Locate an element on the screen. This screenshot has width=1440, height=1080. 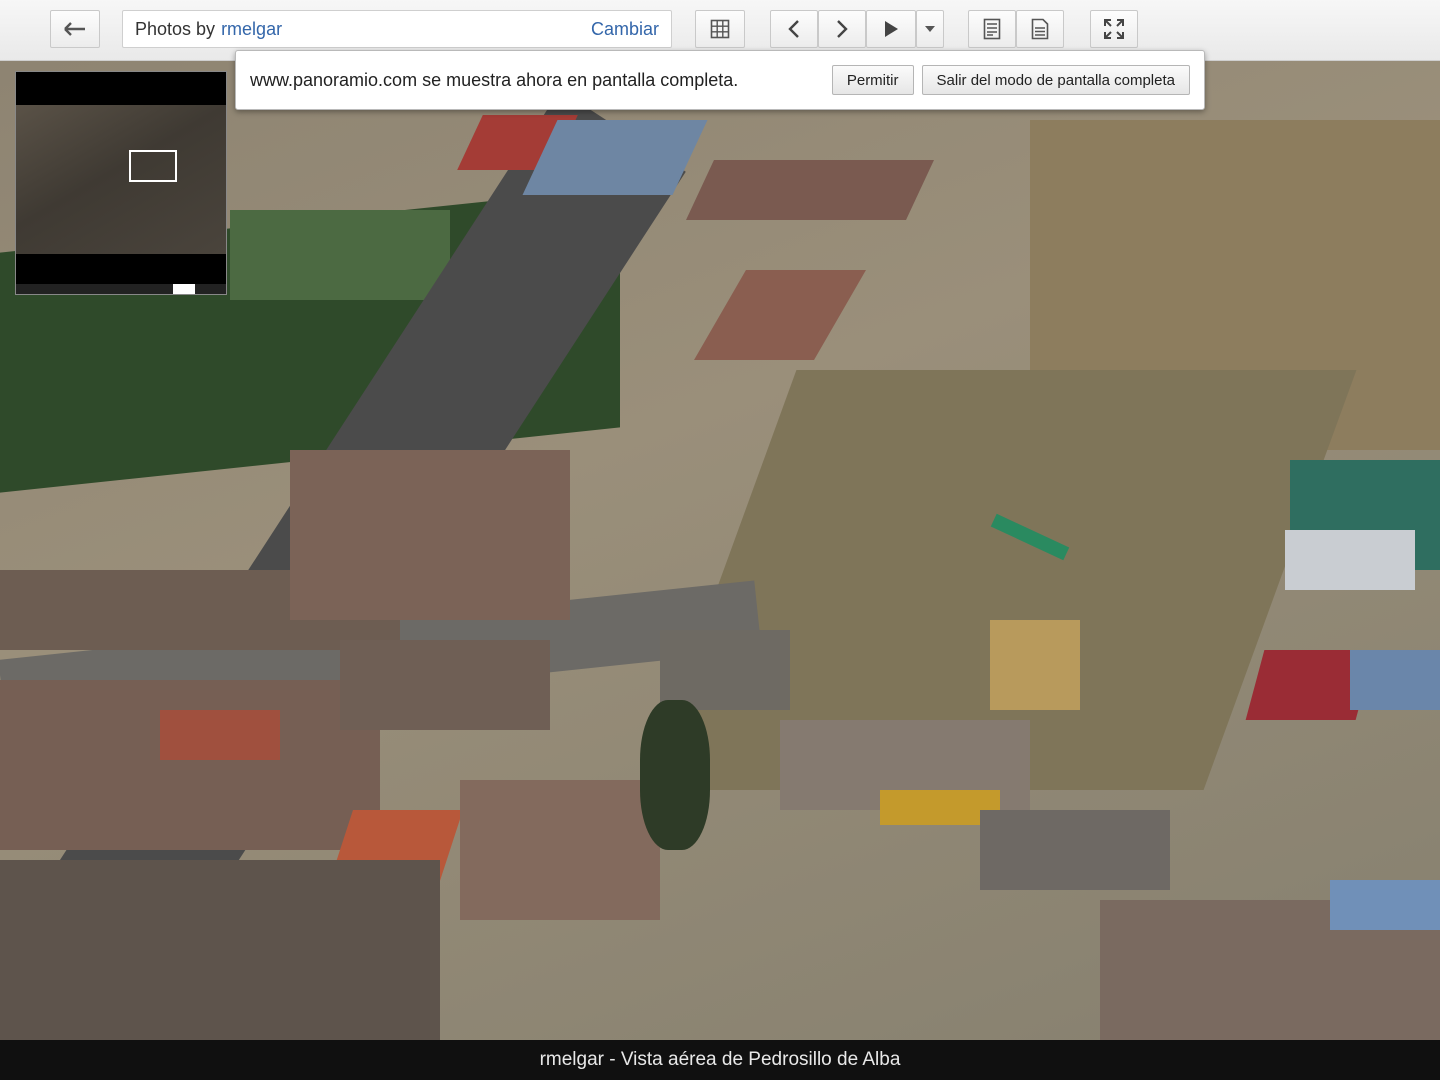
allow-button: Permitir is located at coordinates (872, 80).